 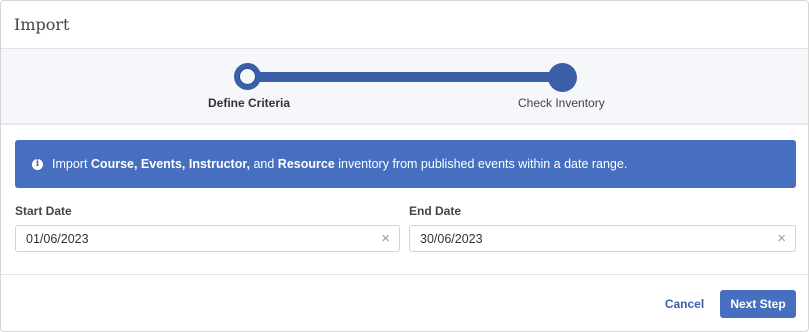 I want to click on end-date-value: 30/06/2023, so click(x=451, y=239).